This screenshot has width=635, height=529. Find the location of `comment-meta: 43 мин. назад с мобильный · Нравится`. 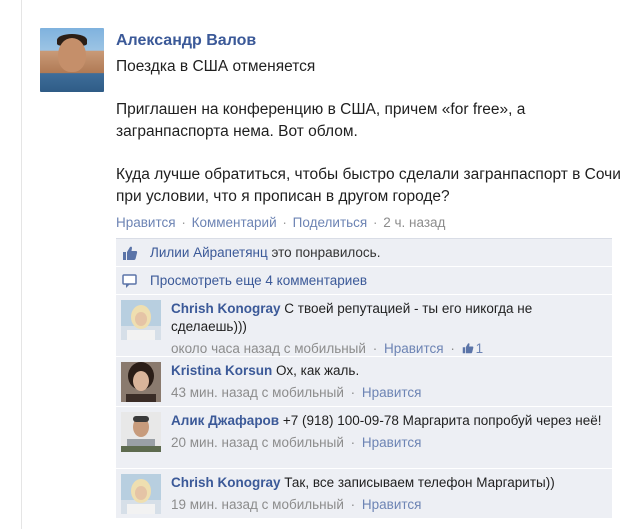

comment-meta: 43 мин. назад с мобильный · Нравится is located at coordinates (389, 393).